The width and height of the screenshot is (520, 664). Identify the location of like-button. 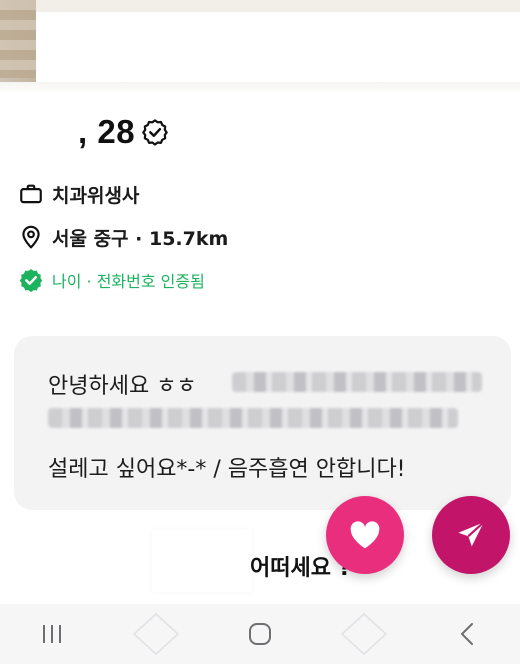
(365, 535).